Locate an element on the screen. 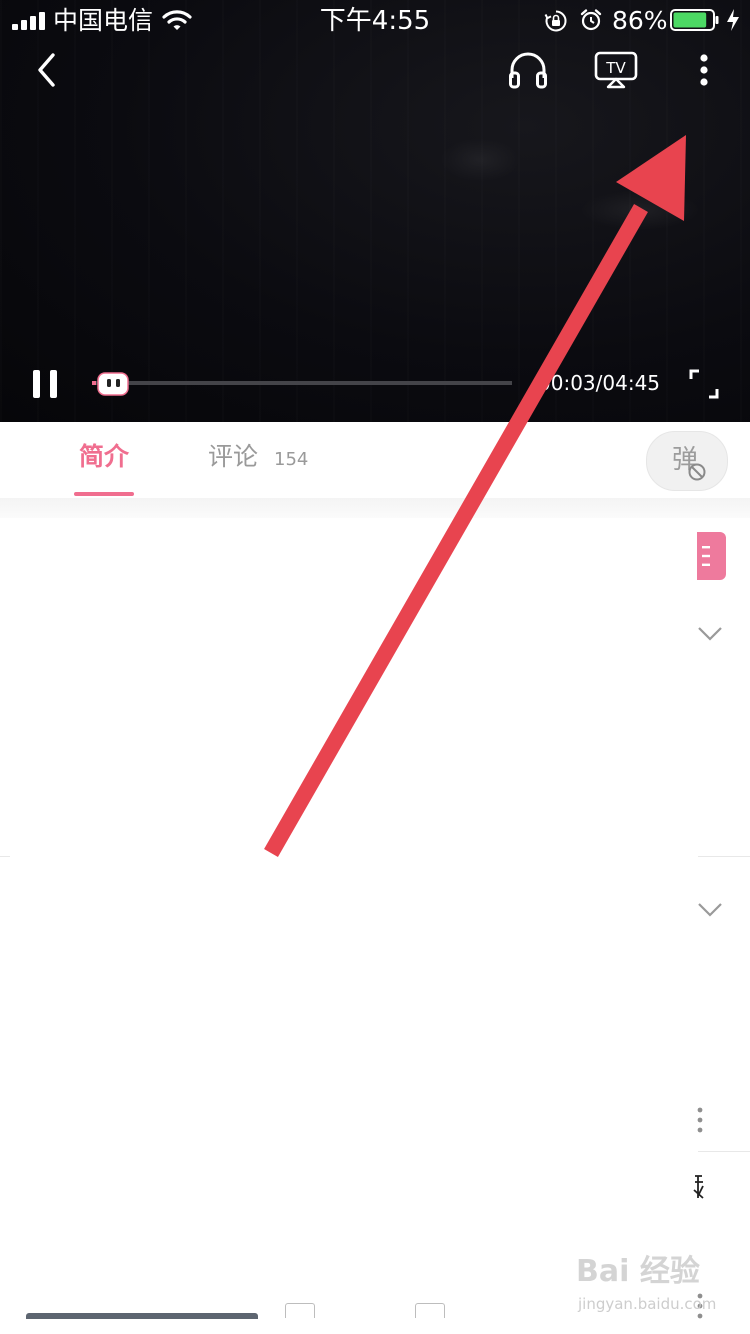 The width and height of the screenshot is (750, 1334). signal-icon is located at coordinates (28, 21).